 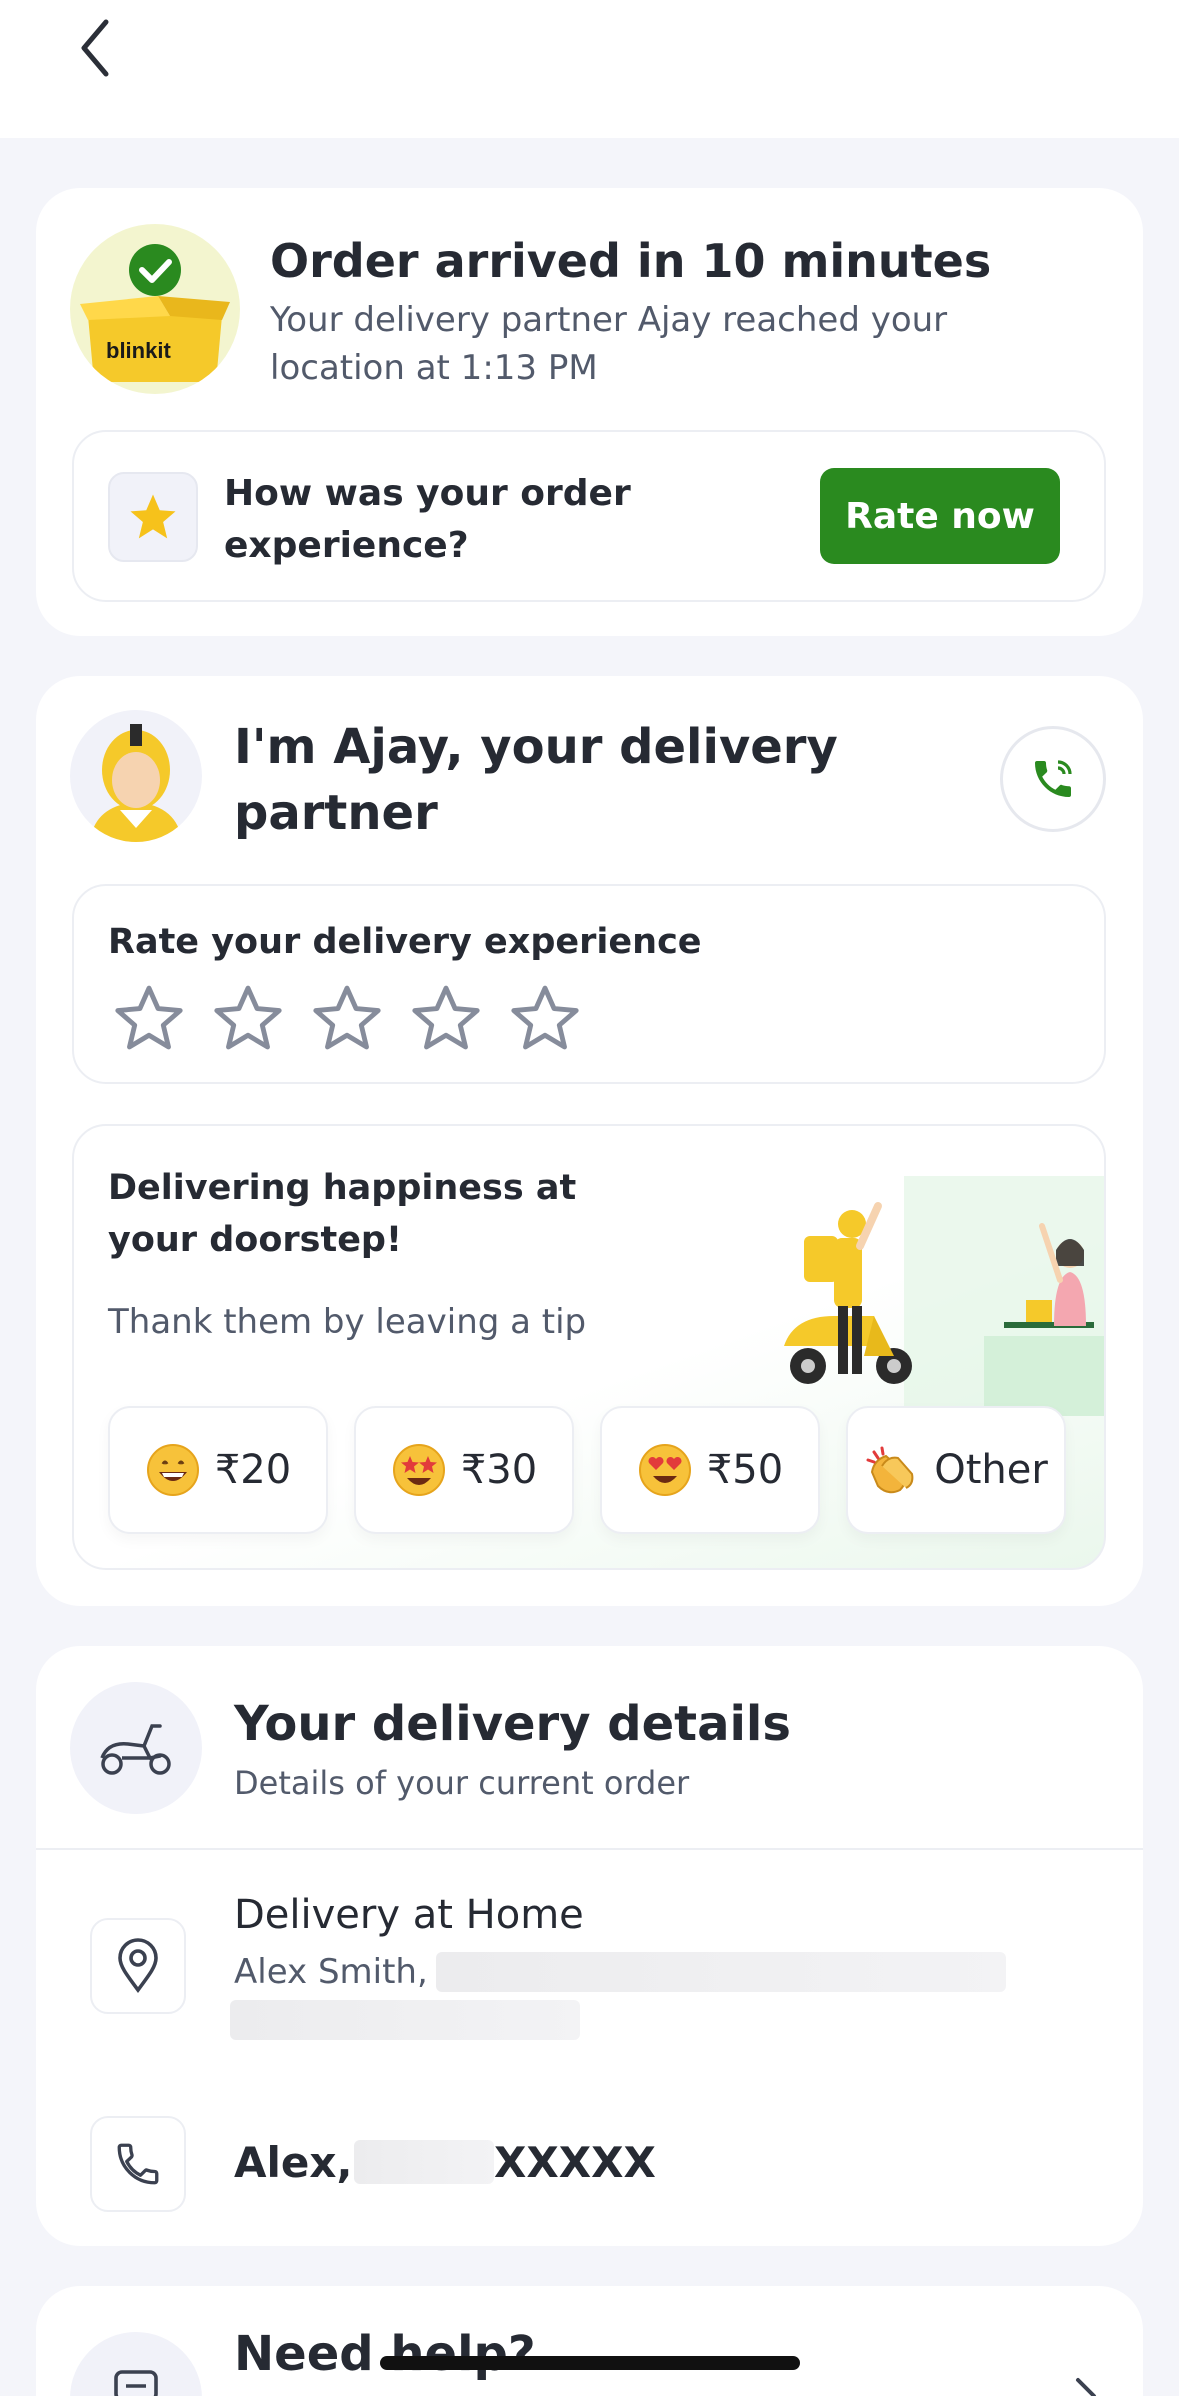 I want to click on phone-redacted, so click(x=424, y=2162).